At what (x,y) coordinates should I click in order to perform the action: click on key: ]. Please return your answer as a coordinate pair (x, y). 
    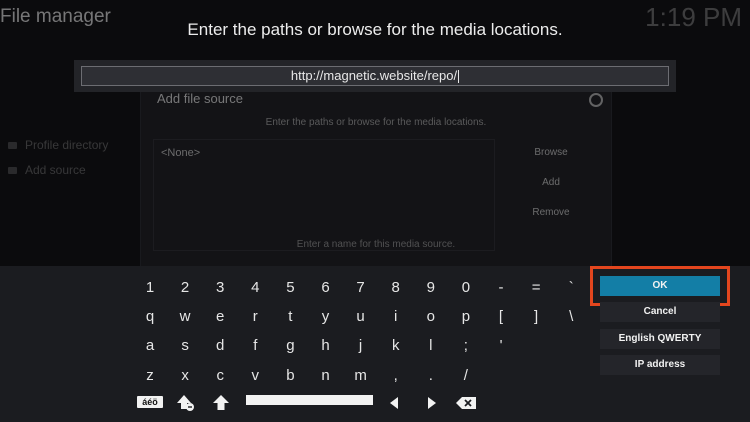
    Looking at the image, I should click on (536, 317).